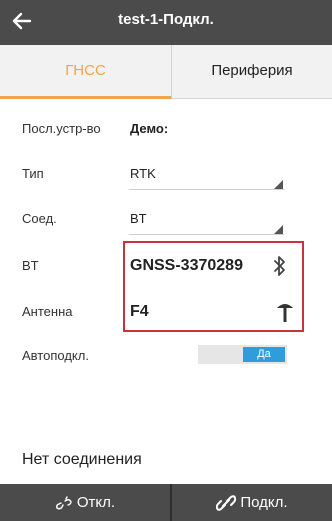 Image resolution: width=332 pixels, height=521 pixels. What do you see at coordinates (82, 459) in the screenshot?
I see `connection-status: Нет соединения` at bounding box center [82, 459].